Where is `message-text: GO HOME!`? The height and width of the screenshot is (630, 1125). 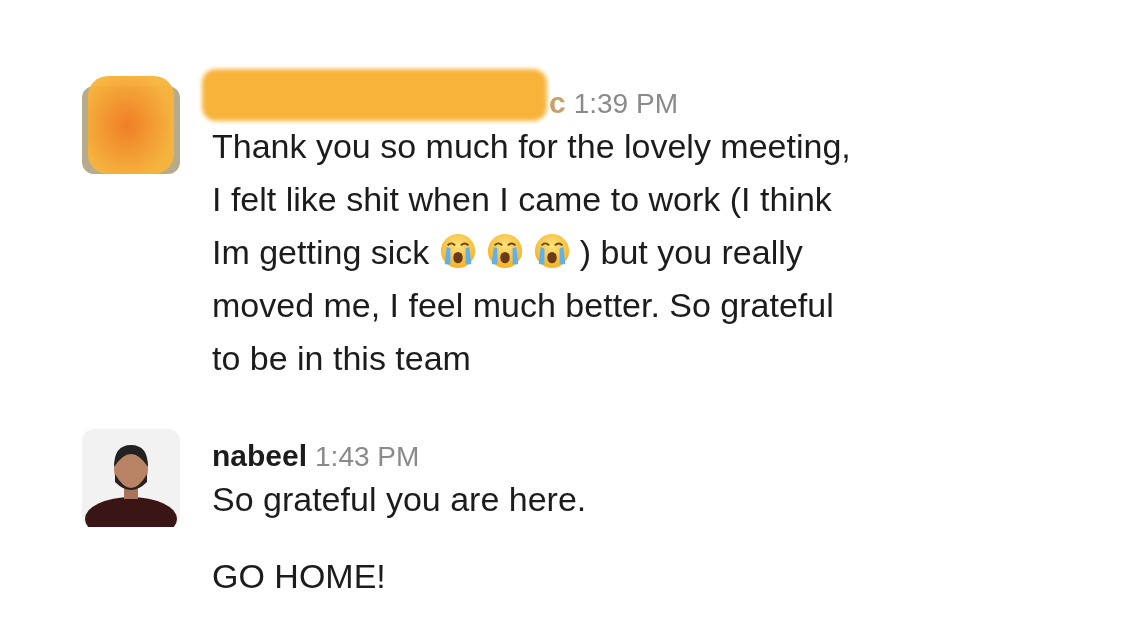 message-text: GO HOME! is located at coordinates (299, 576).